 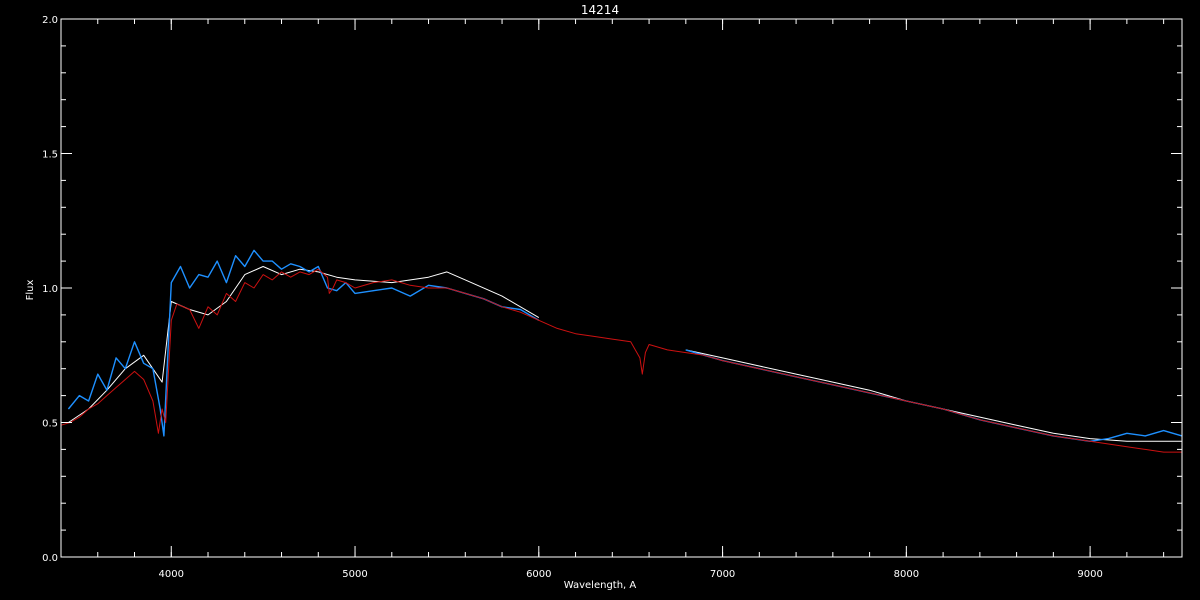 What do you see at coordinates (30, 290) in the screenshot?
I see `y-axis-label: Flux` at bounding box center [30, 290].